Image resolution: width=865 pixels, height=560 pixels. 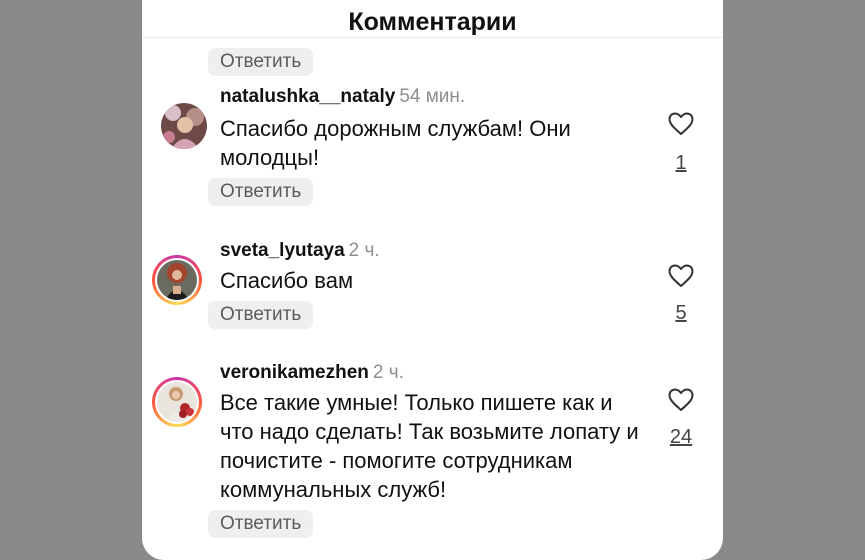 I want to click on page-title: Комментарии, so click(x=432, y=22).